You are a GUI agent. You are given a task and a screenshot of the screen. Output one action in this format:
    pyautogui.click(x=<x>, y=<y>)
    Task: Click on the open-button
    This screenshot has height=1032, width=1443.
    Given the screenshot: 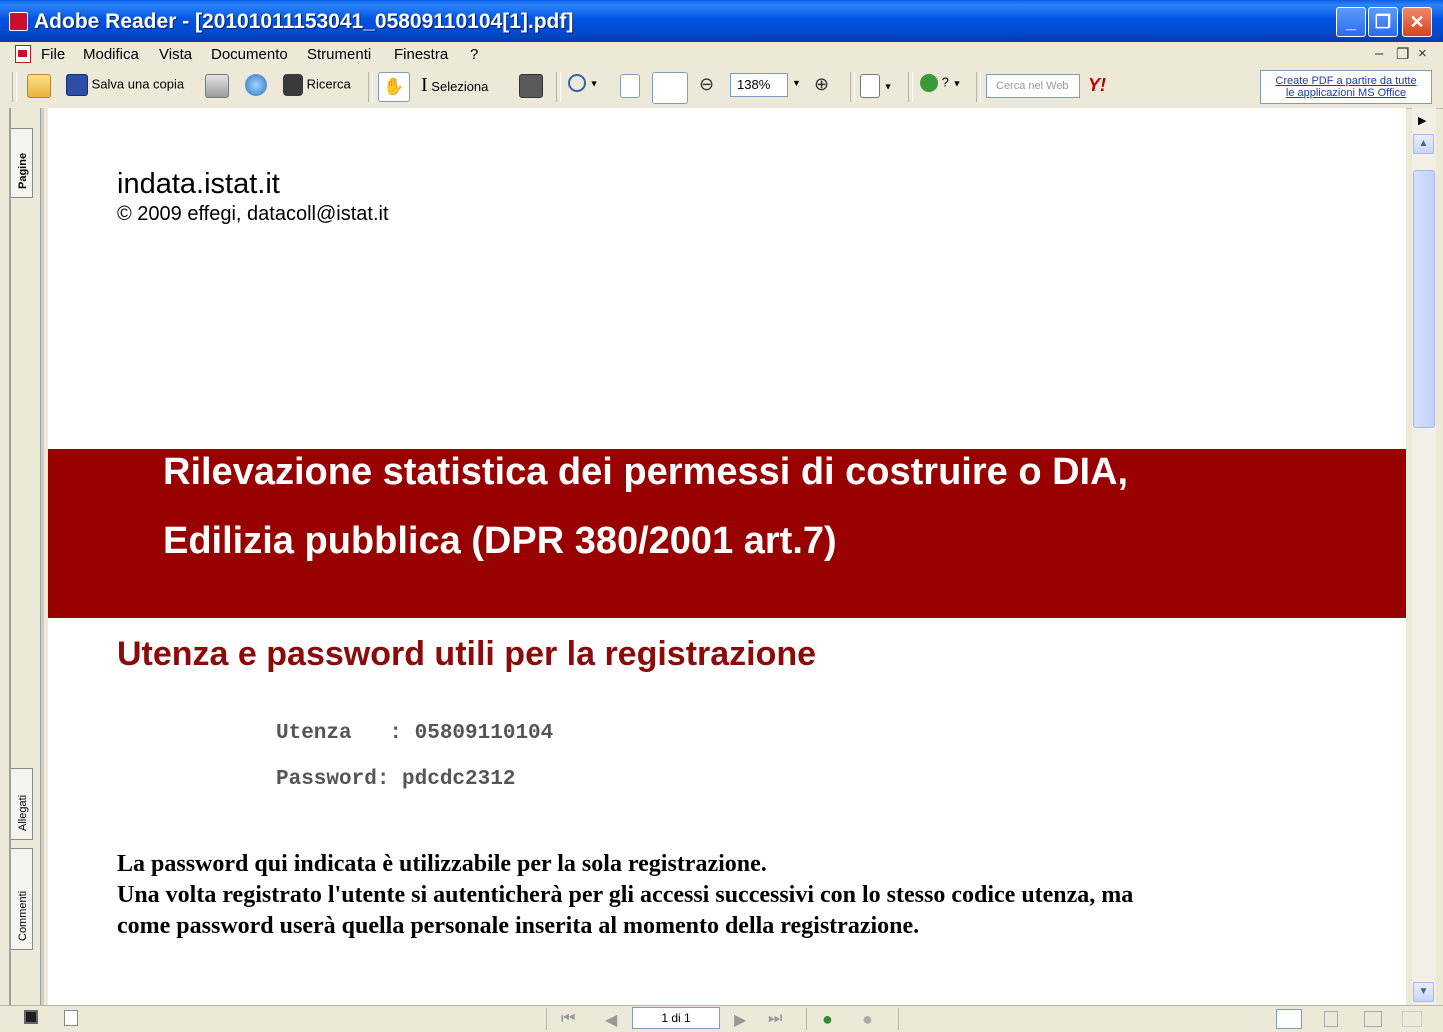 What is the action you would take?
    pyautogui.click(x=39, y=87)
    